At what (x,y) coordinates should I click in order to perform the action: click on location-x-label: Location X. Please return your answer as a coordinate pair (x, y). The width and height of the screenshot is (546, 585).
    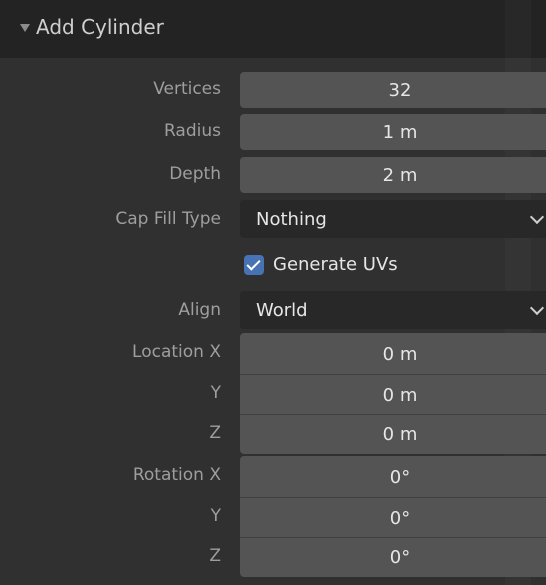
    Looking at the image, I should click on (176, 352).